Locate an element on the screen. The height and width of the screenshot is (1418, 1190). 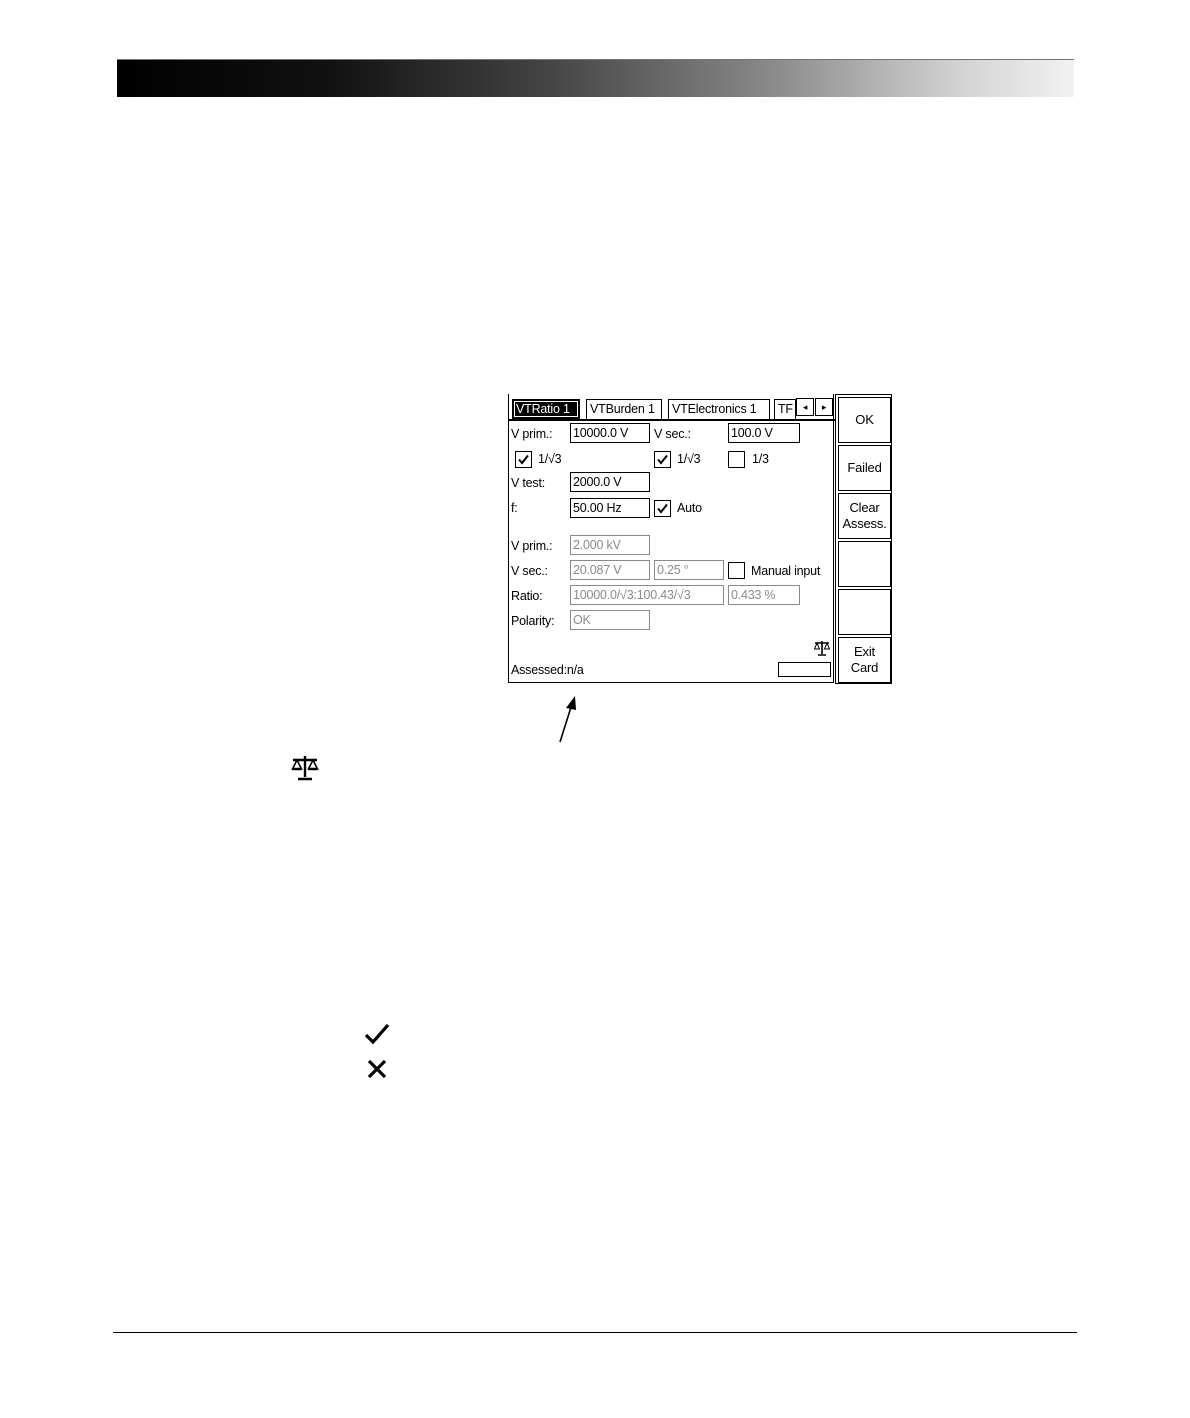
footer-rule is located at coordinates (595, 1332).